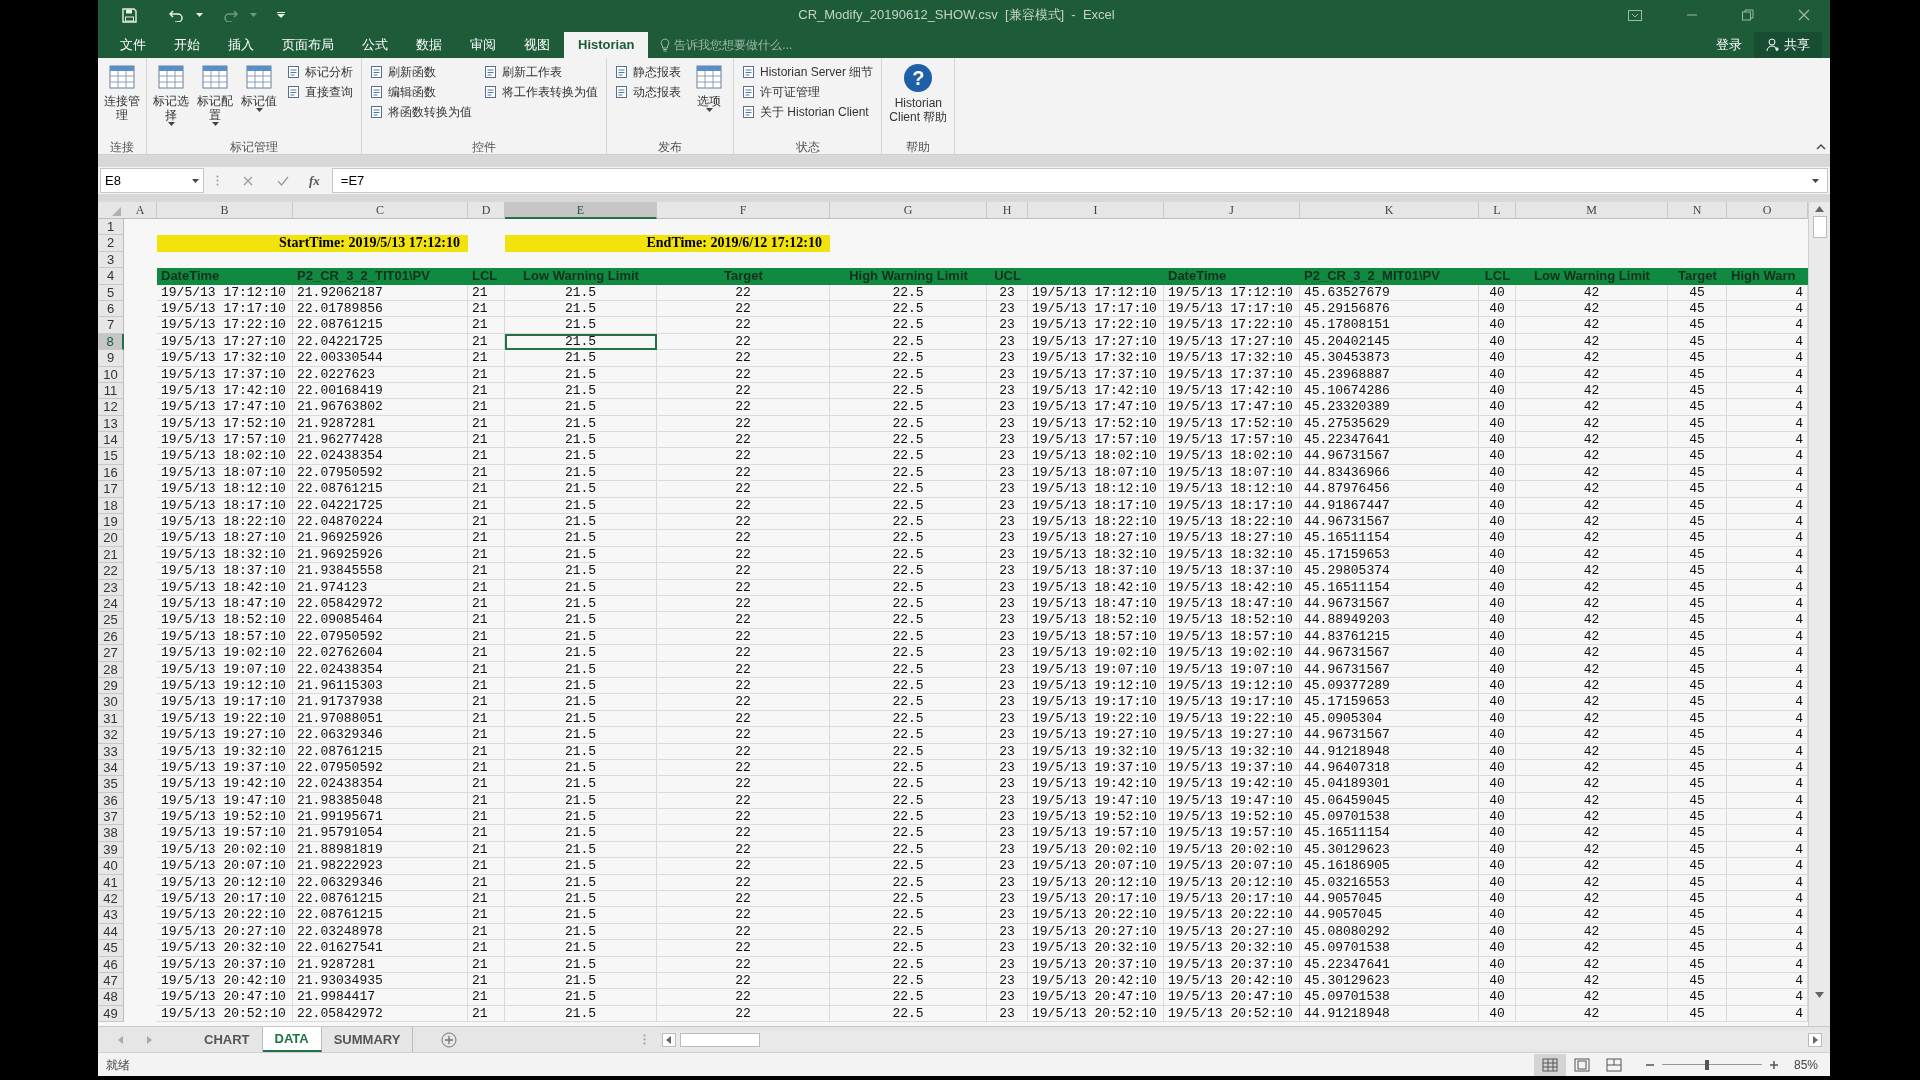 The image size is (1920, 1080). Describe the element at coordinates (1804, 15) in the screenshot. I see `close-icon` at that location.